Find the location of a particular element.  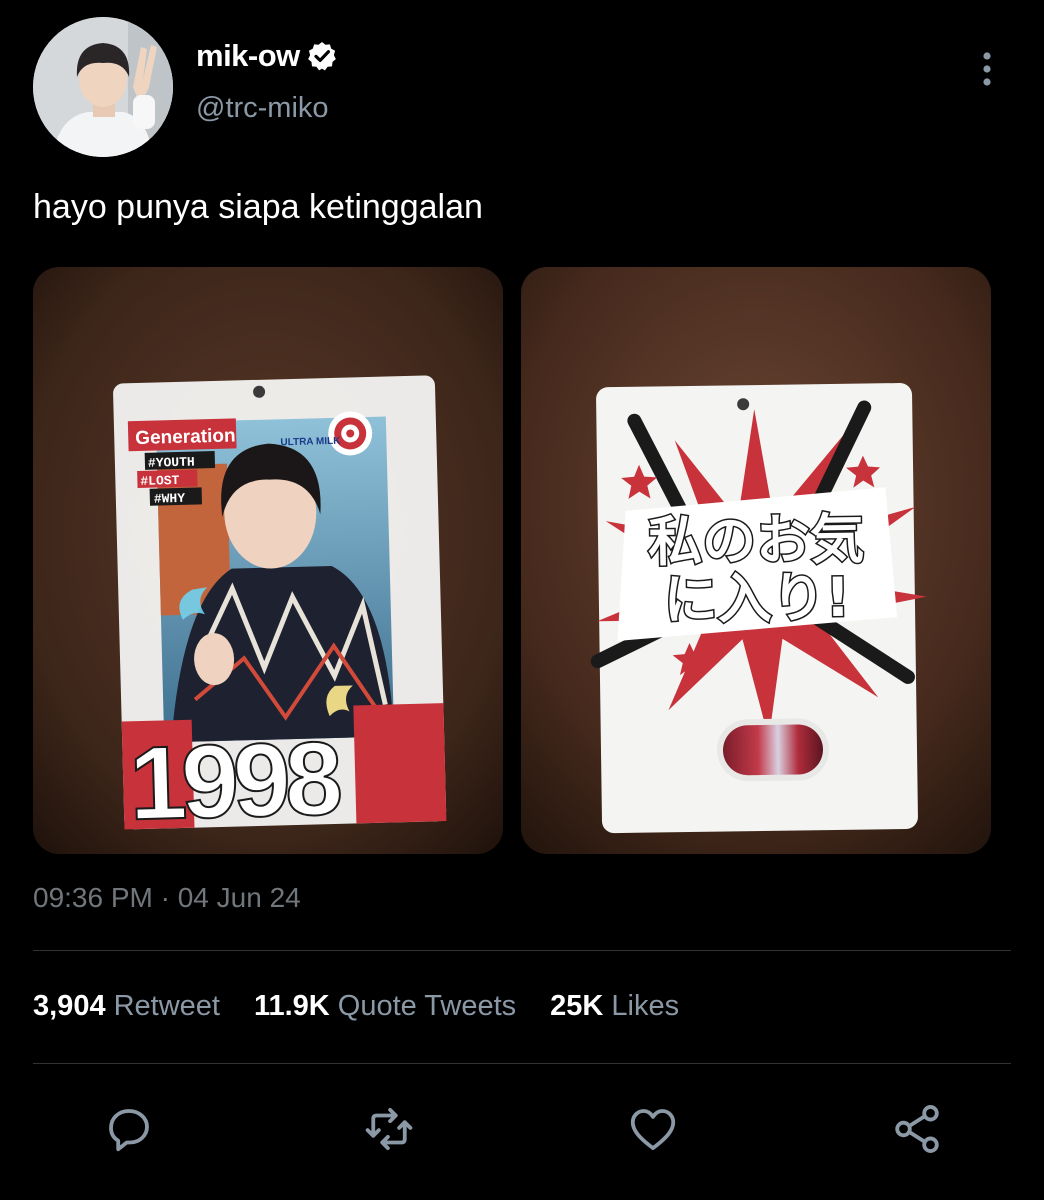

brand-logo: ULTRA MILK is located at coordinates (310, 442).